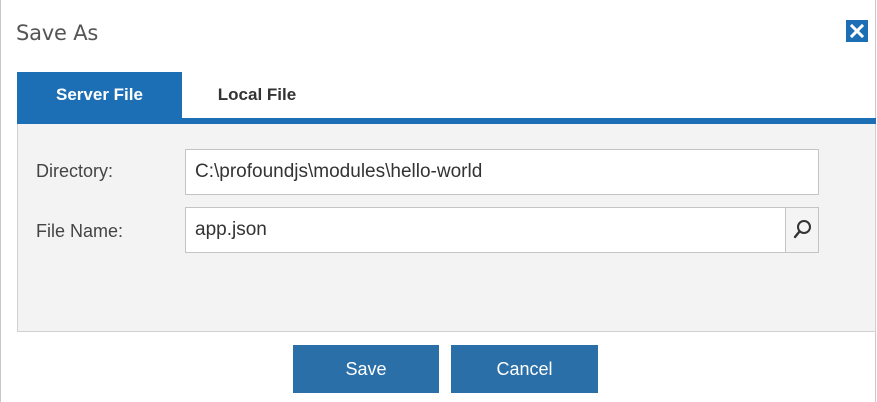  What do you see at coordinates (502, 172) in the screenshot?
I see `directory-input` at bounding box center [502, 172].